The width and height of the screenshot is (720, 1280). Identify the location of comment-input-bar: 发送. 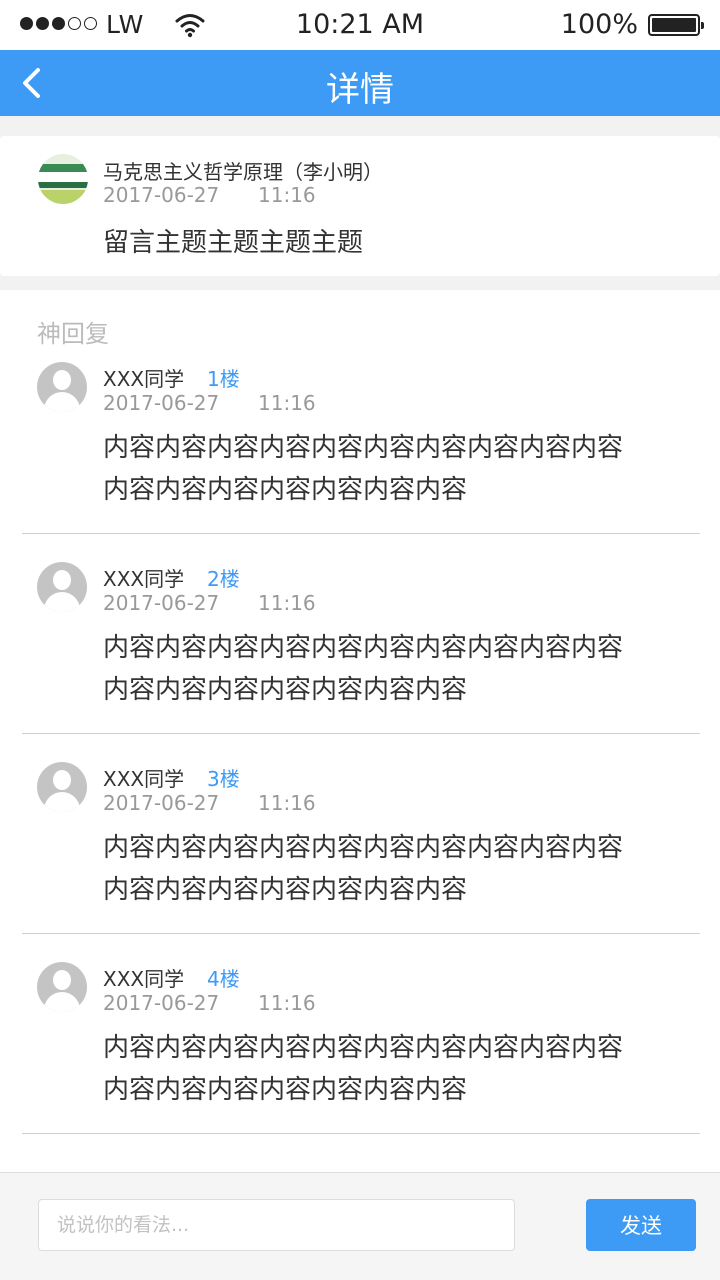
(360, 1226).